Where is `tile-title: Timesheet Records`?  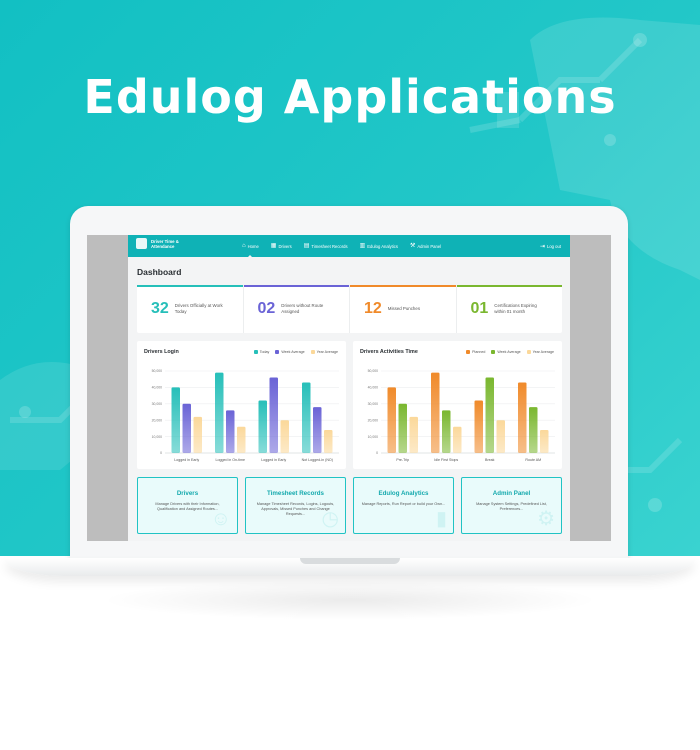 tile-title: Timesheet Records is located at coordinates (295, 493).